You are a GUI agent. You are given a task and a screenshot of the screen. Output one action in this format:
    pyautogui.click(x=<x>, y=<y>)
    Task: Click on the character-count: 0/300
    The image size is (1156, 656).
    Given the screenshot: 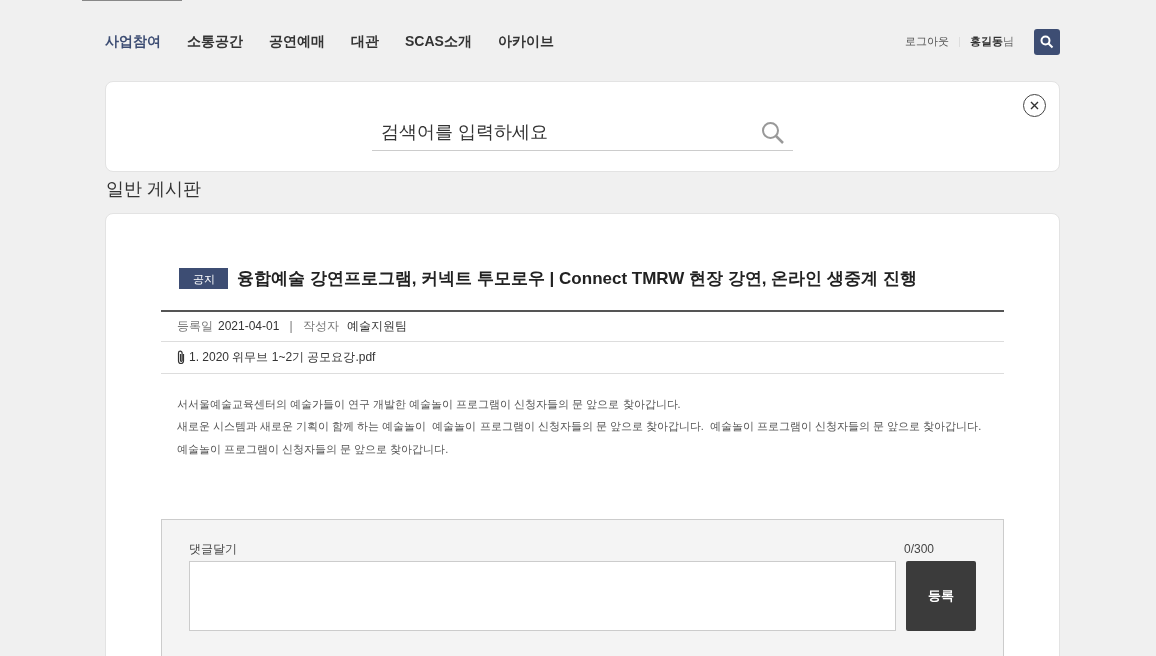 What is the action you would take?
    pyautogui.click(x=918, y=549)
    